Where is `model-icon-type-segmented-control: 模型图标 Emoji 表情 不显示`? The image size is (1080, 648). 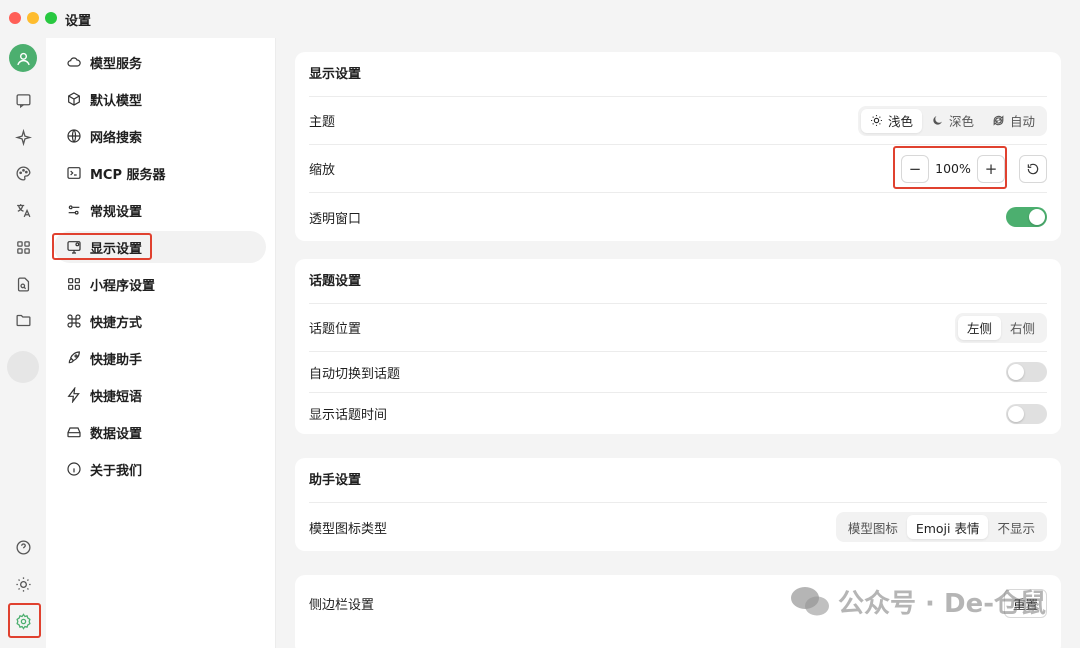
model-icon-type-segmented-control: 模型图标 Emoji 表情 不显示 is located at coordinates (941, 527).